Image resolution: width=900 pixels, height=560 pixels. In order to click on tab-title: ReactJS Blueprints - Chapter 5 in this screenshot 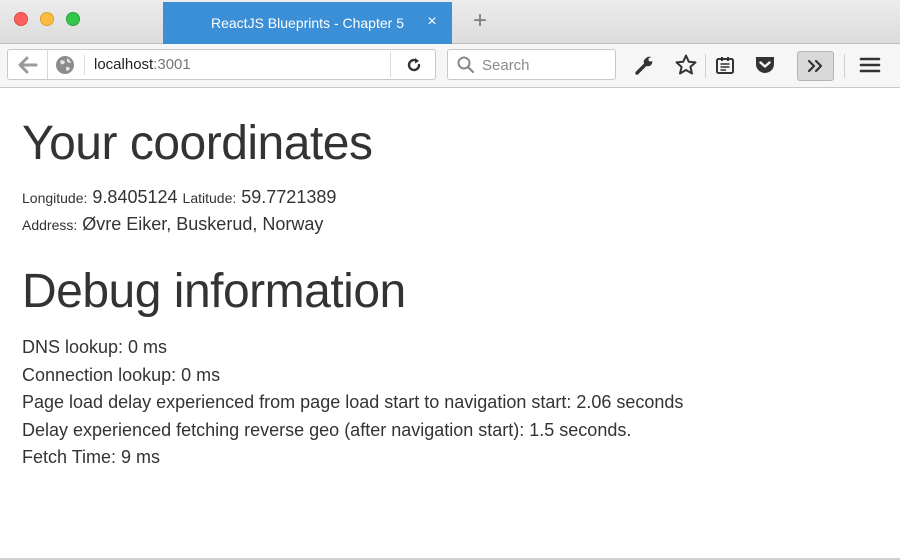, I will do `click(307, 23)`.